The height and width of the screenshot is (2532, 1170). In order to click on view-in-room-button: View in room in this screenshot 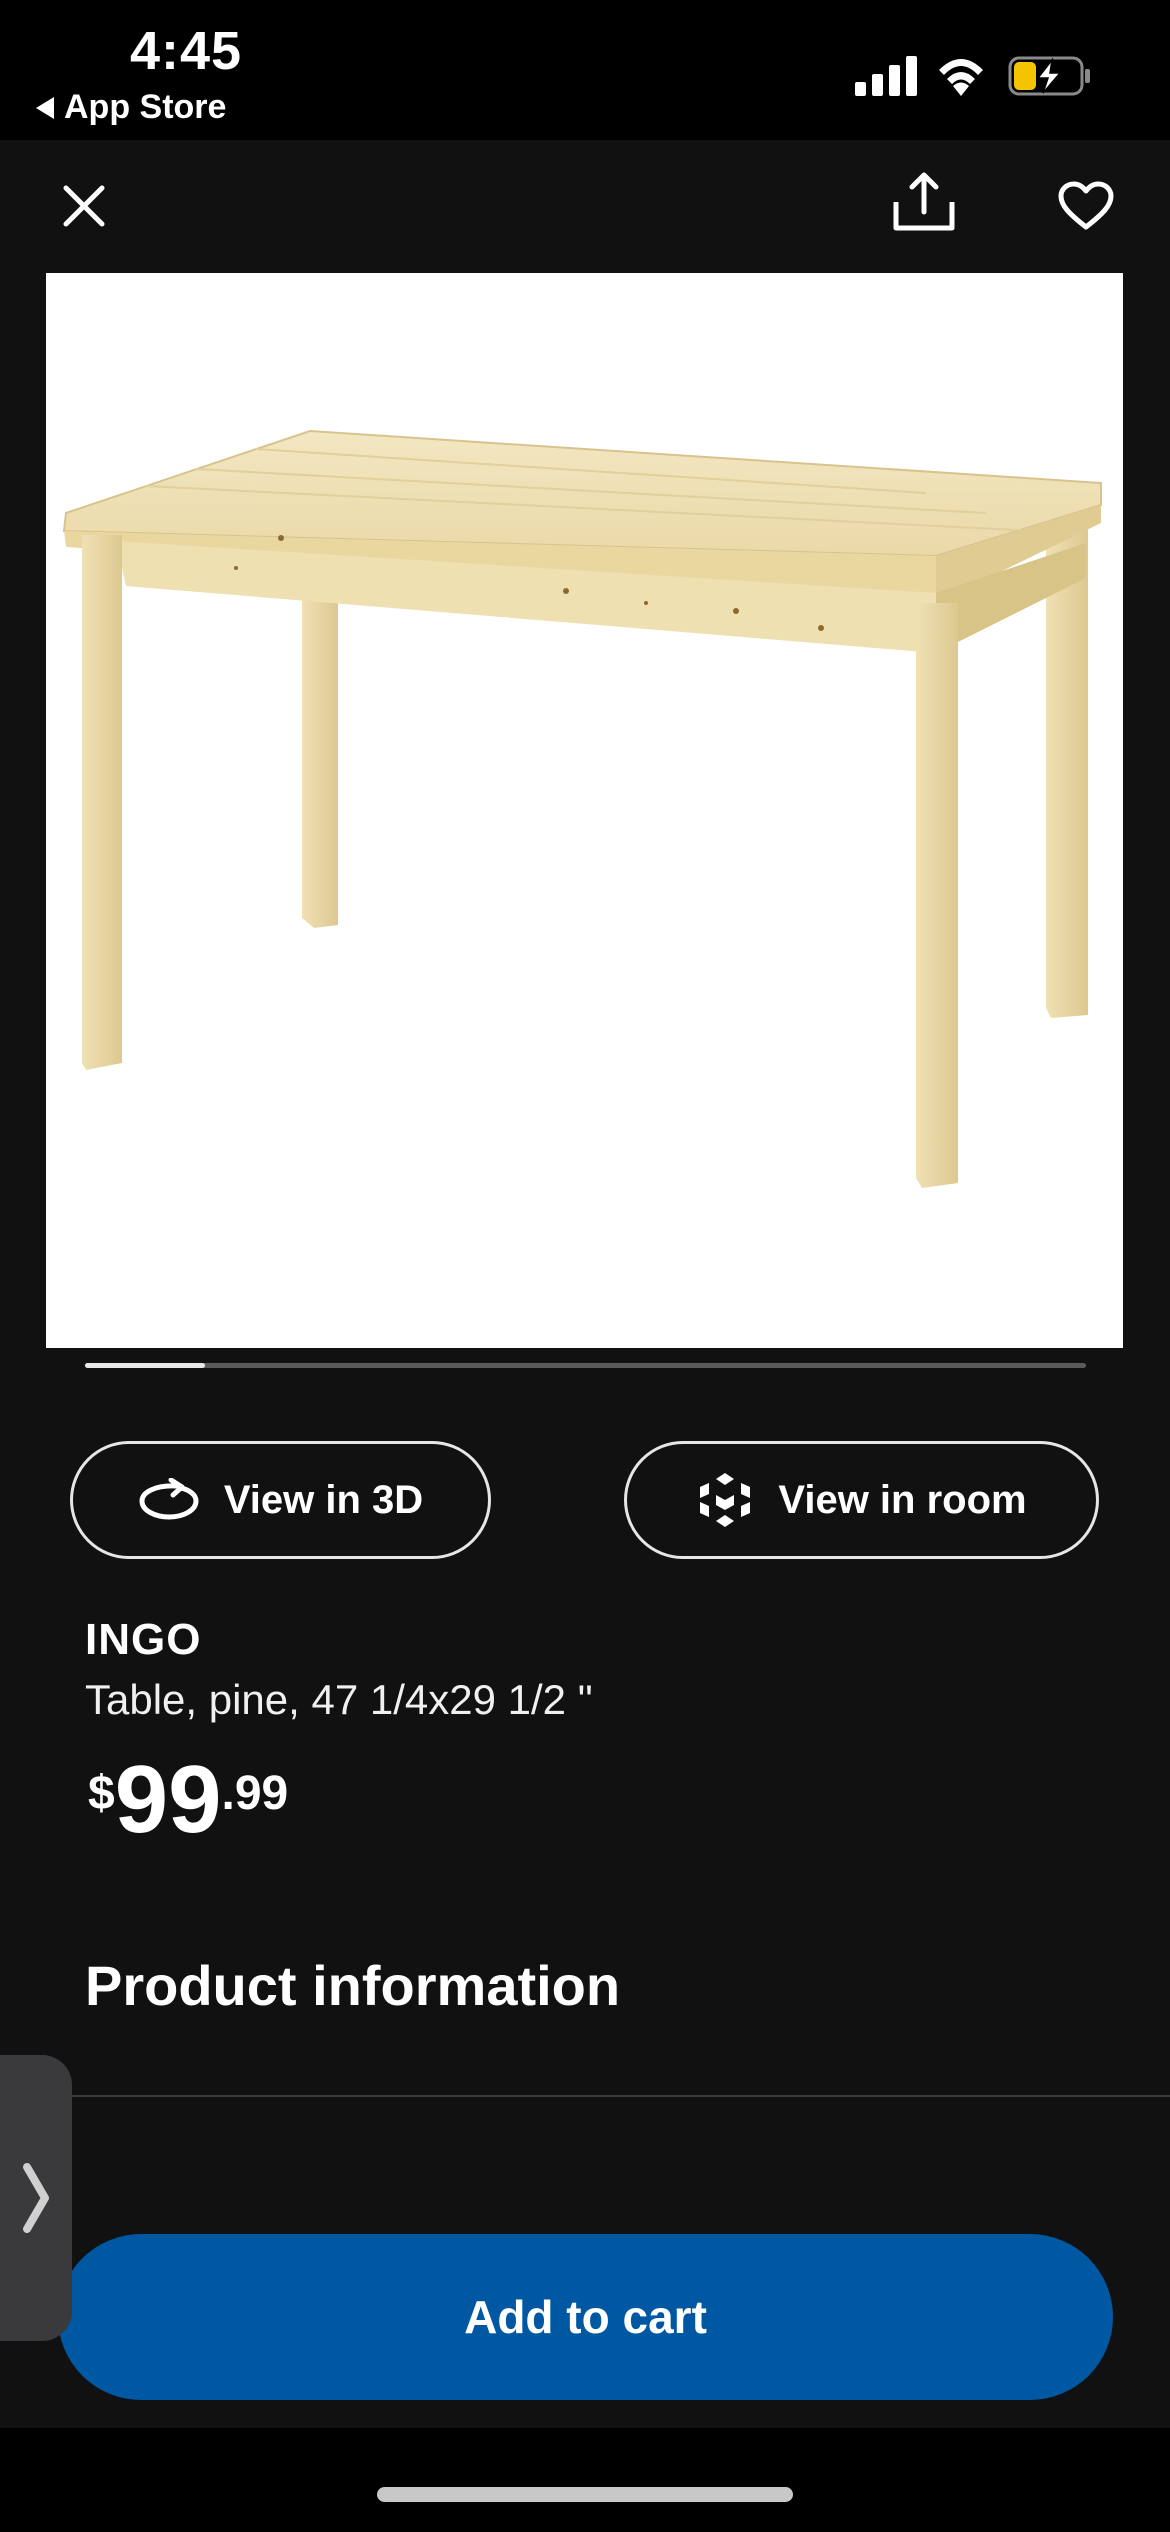, I will do `click(861, 1500)`.